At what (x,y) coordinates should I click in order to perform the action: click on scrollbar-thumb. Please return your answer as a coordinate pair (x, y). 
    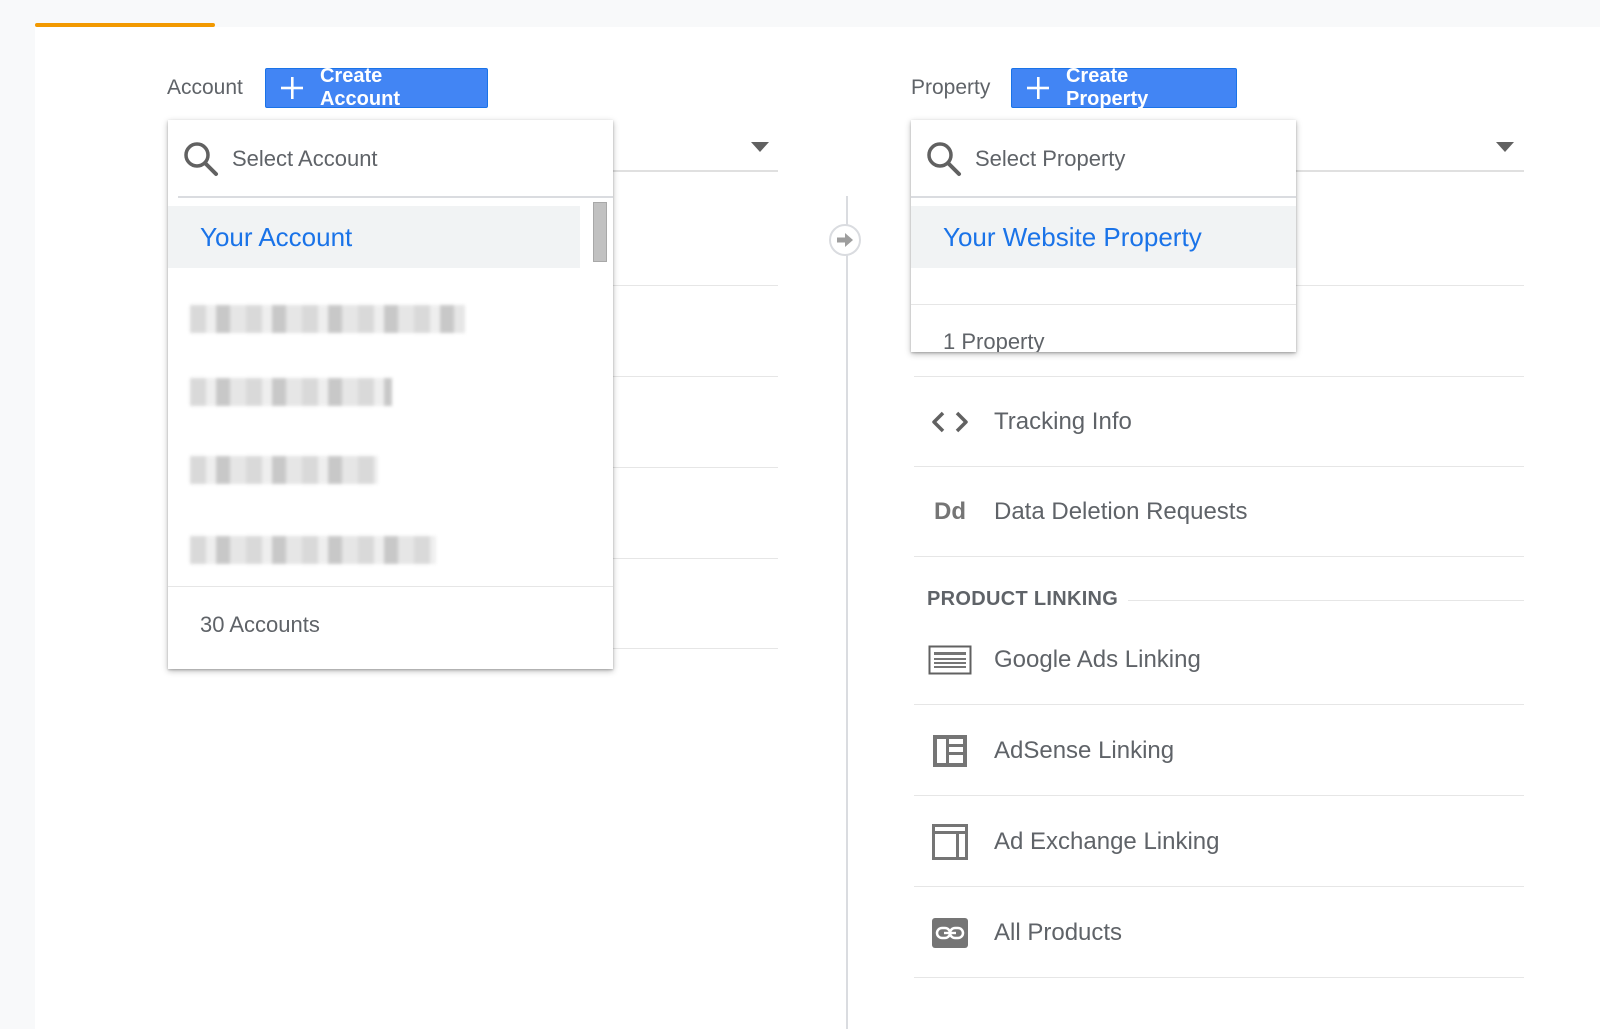
    Looking at the image, I should click on (600, 232).